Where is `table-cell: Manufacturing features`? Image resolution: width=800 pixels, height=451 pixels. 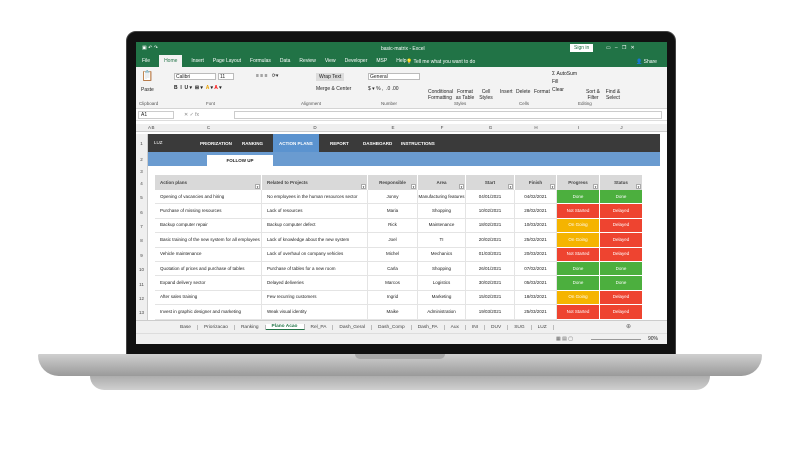 table-cell: Manufacturing features is located at coordinates (442, 197).